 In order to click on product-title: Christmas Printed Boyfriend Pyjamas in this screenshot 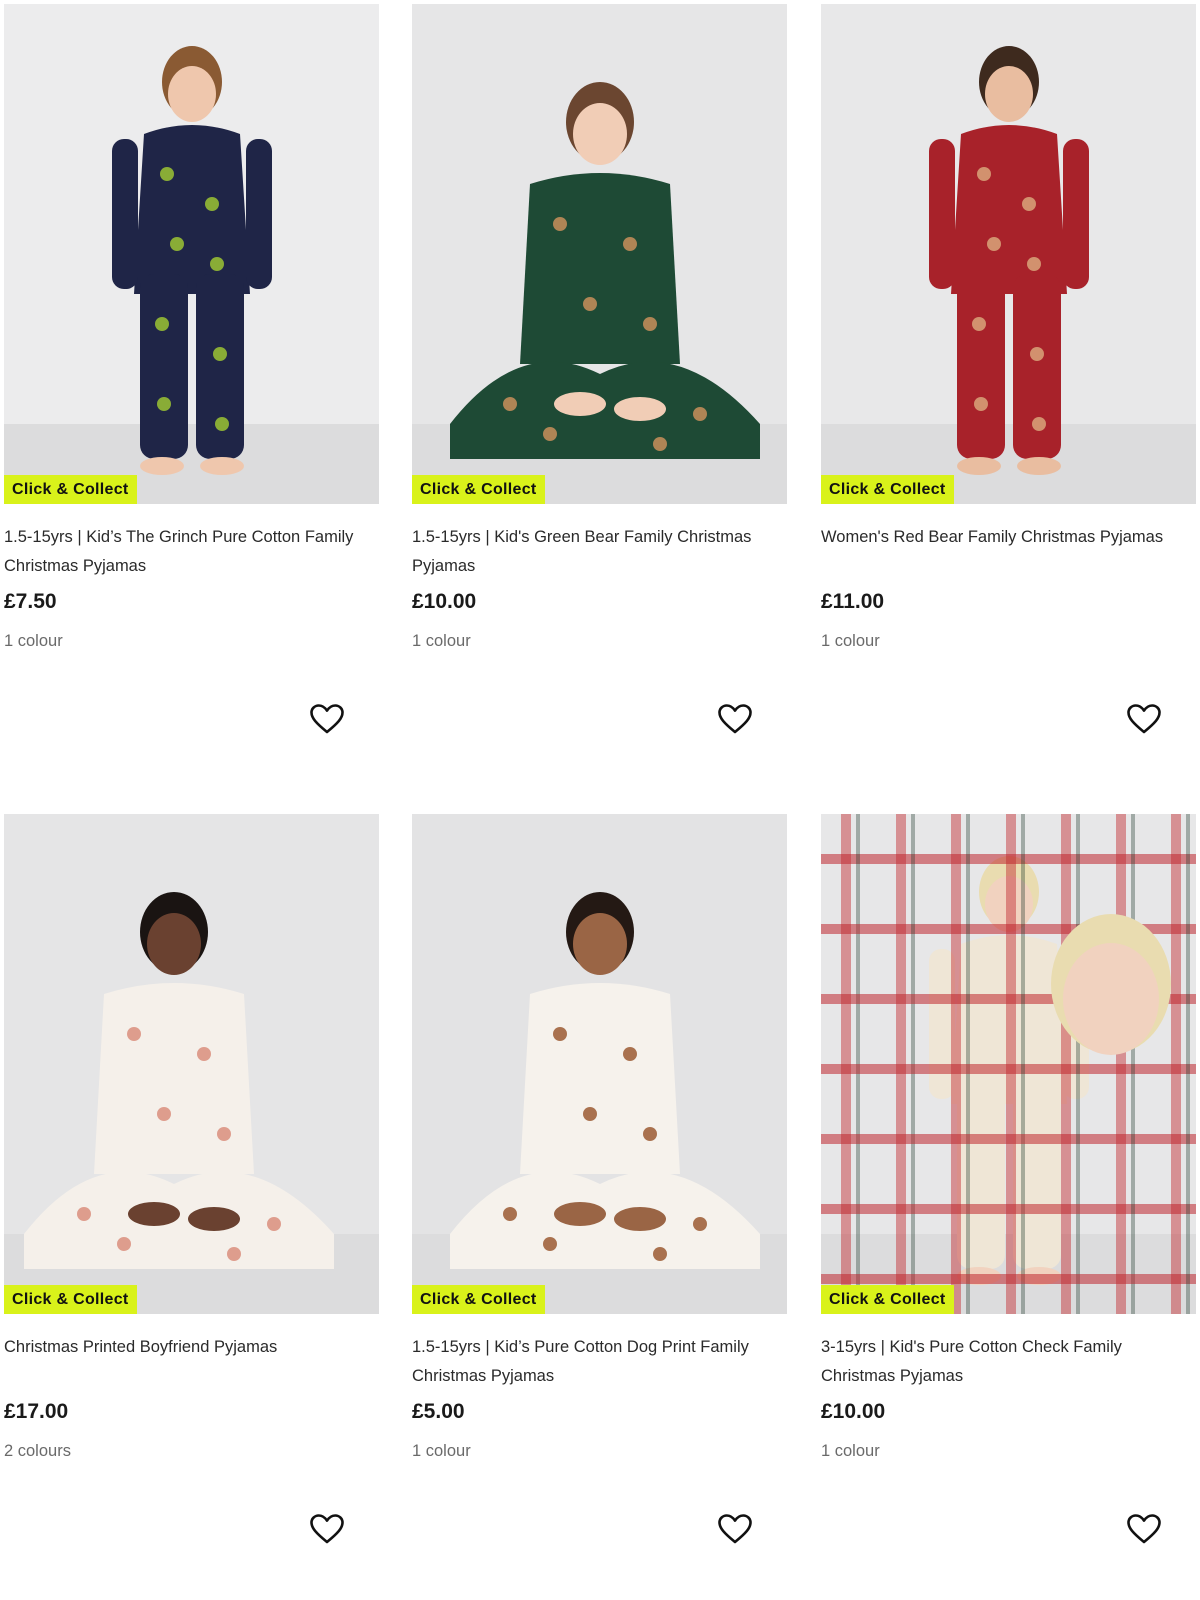, I will do `click(190, 1347)`.